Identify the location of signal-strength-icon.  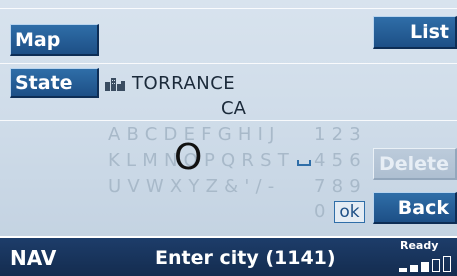
(425, 264).